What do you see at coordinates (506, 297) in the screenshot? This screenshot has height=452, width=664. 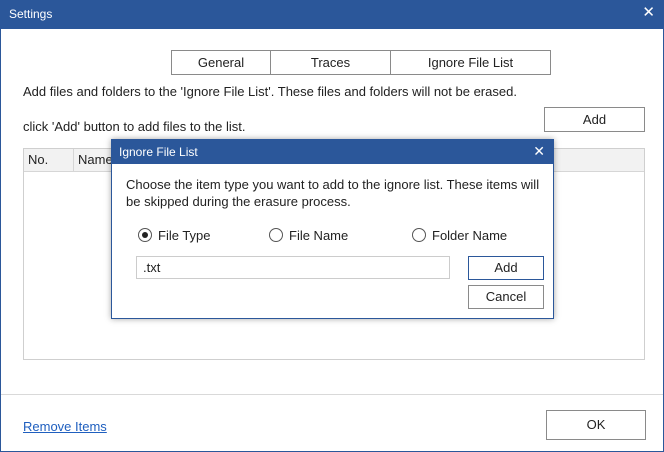 I see `dialog-cancel-button: Cancel` at bounding box center [506, 297].